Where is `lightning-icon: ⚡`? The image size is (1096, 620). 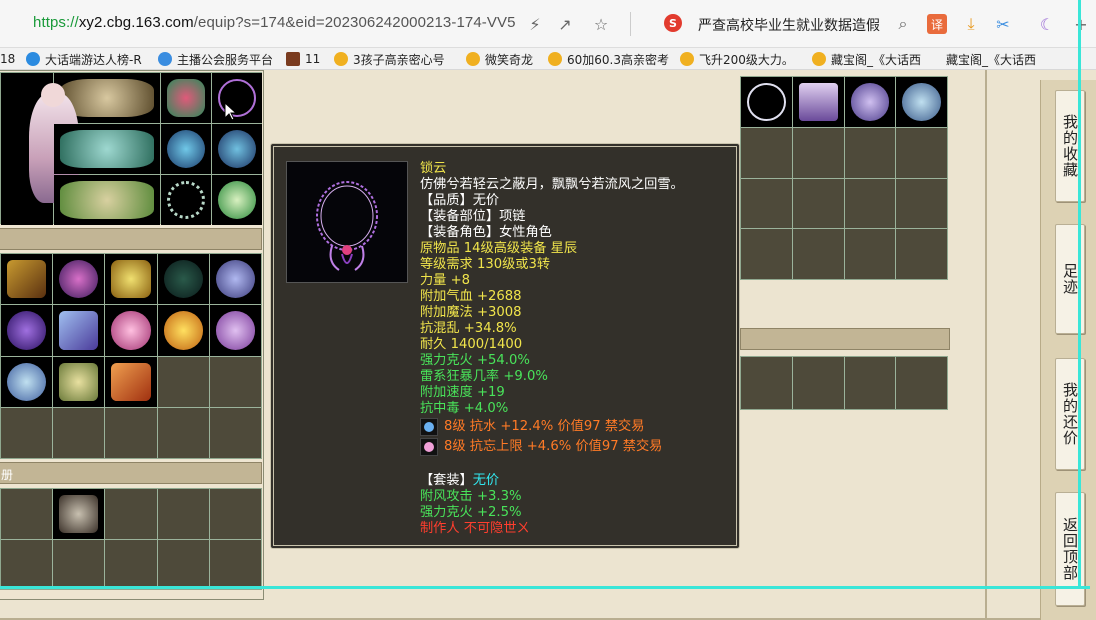 lightning-icon: ⚡ is located at coordinates (535, 24).